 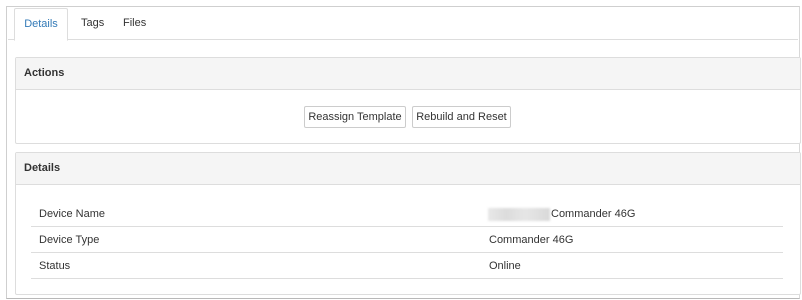 What do you see at coordinates (72, 214) in the screenshot?
I see `device-name-label: Device Name` at bounding box center [72, 214].